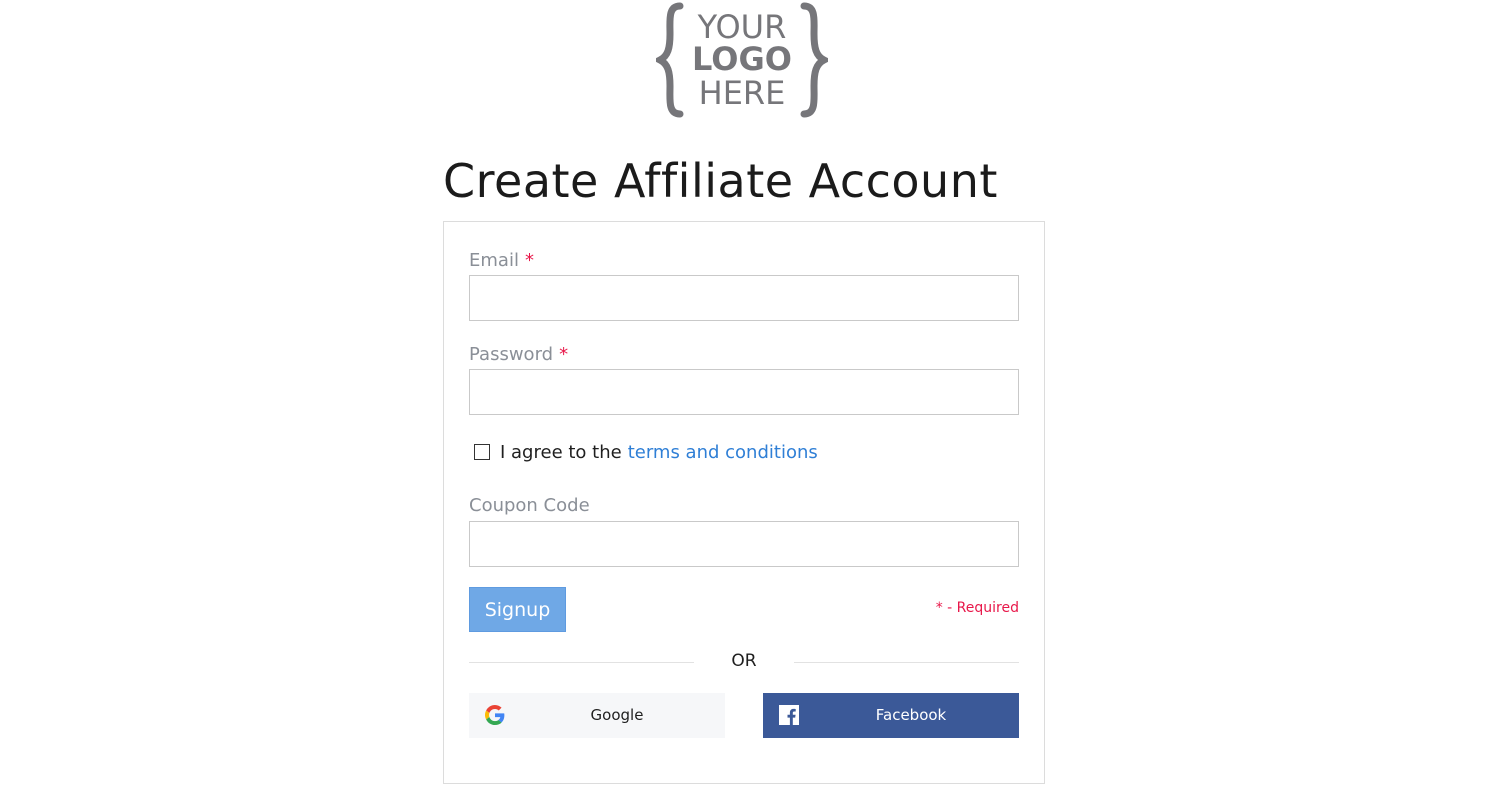 This screenshot has height=790, width=1488. I want to click on company-logo: YOUR LOGO HERE, so click(742, 60).